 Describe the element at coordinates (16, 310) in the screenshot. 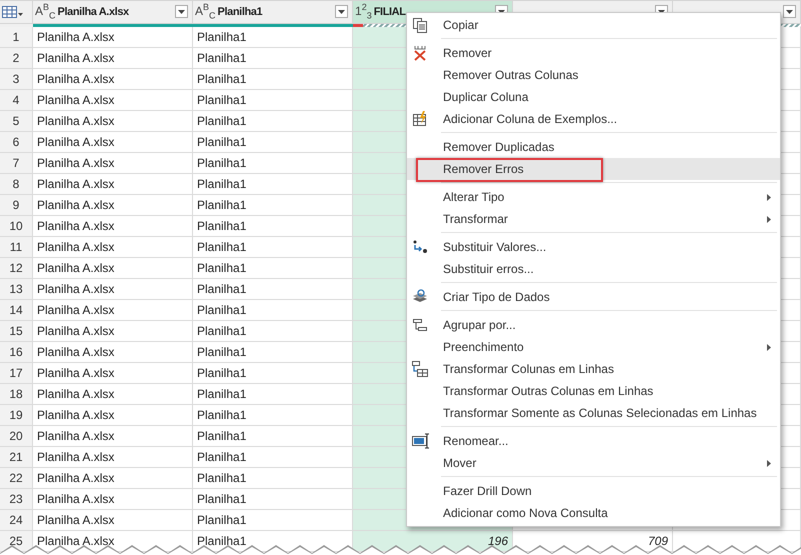

I see `row-number: 14` at that location.